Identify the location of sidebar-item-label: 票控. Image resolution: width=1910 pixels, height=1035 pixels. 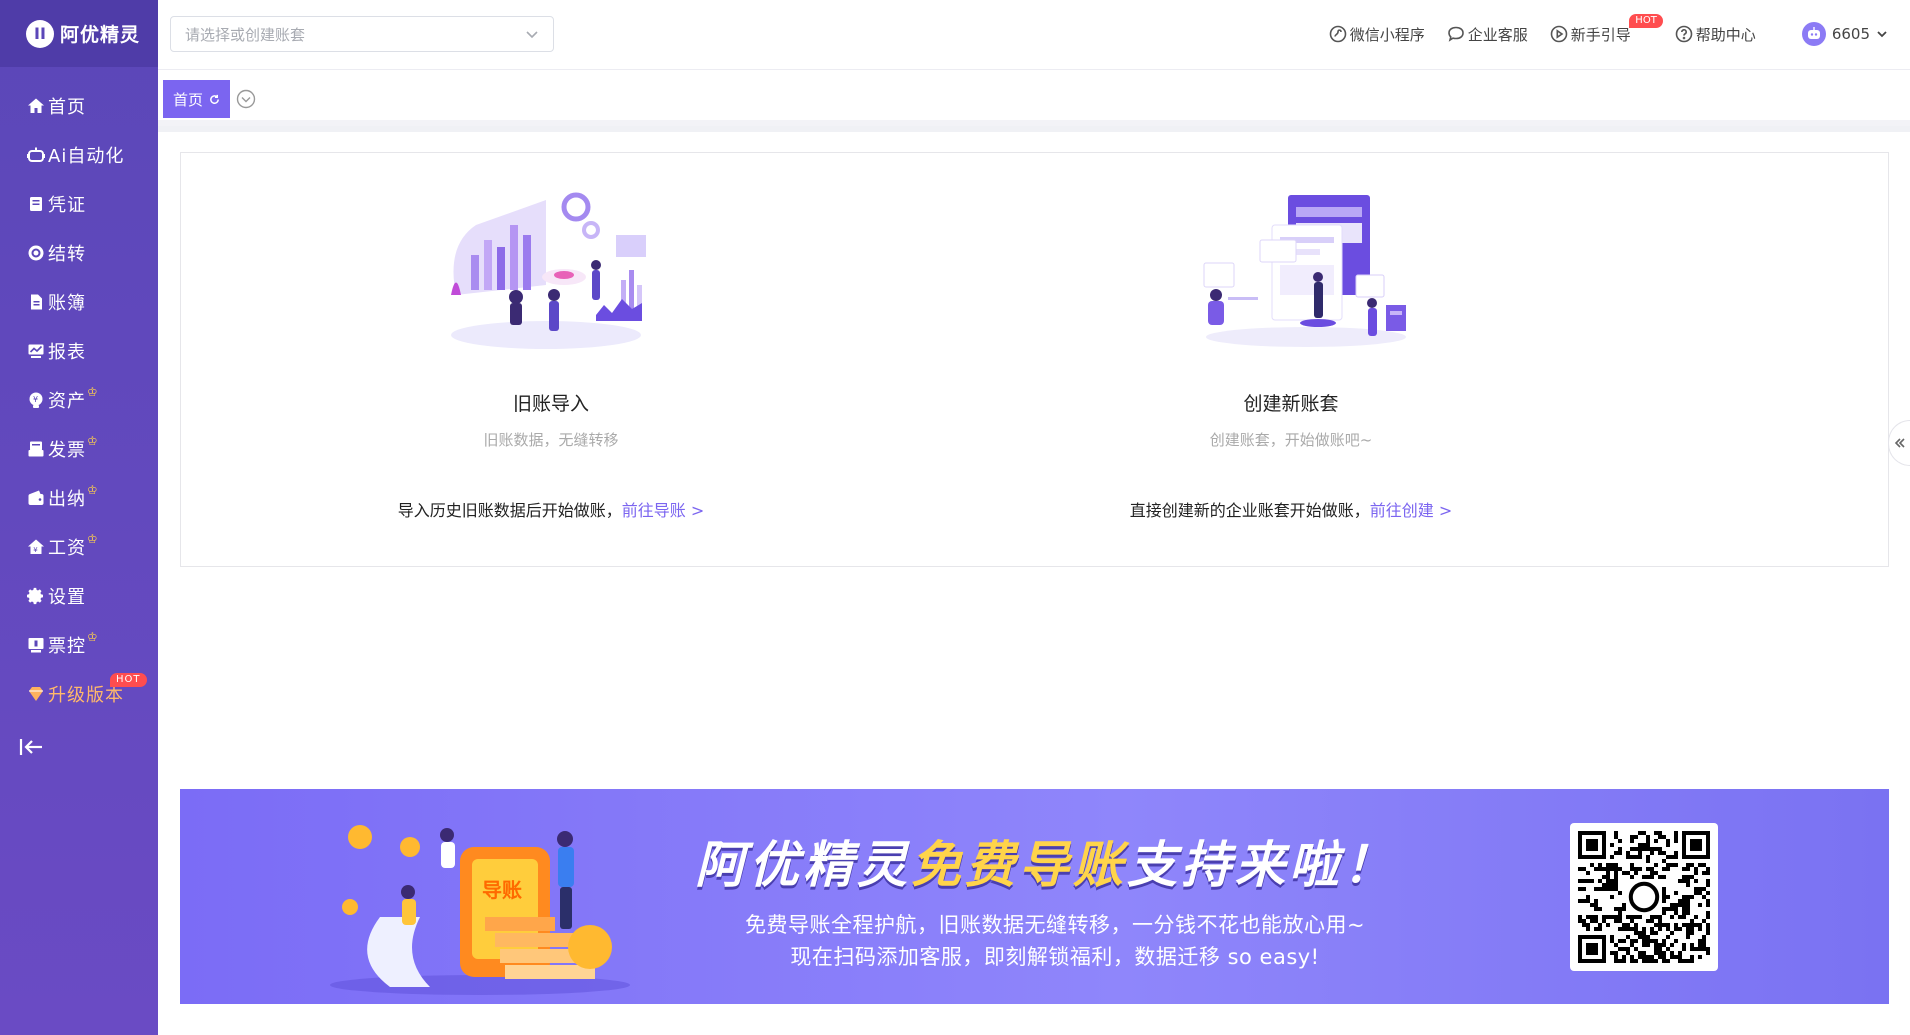
(67, 646).